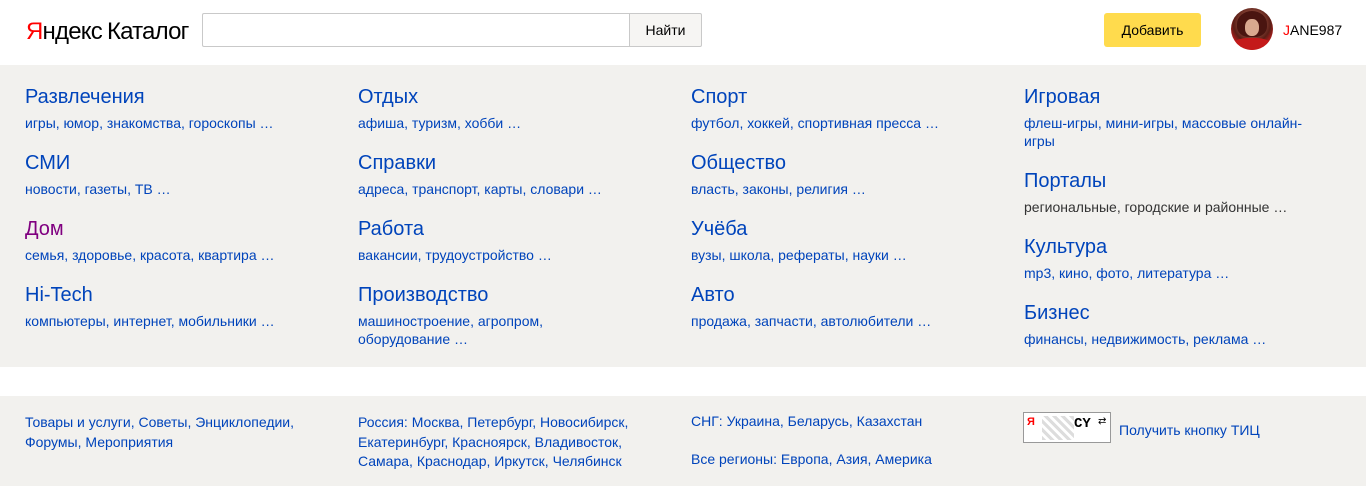  I want to click on category-title: Учёба, so click(841, 229).